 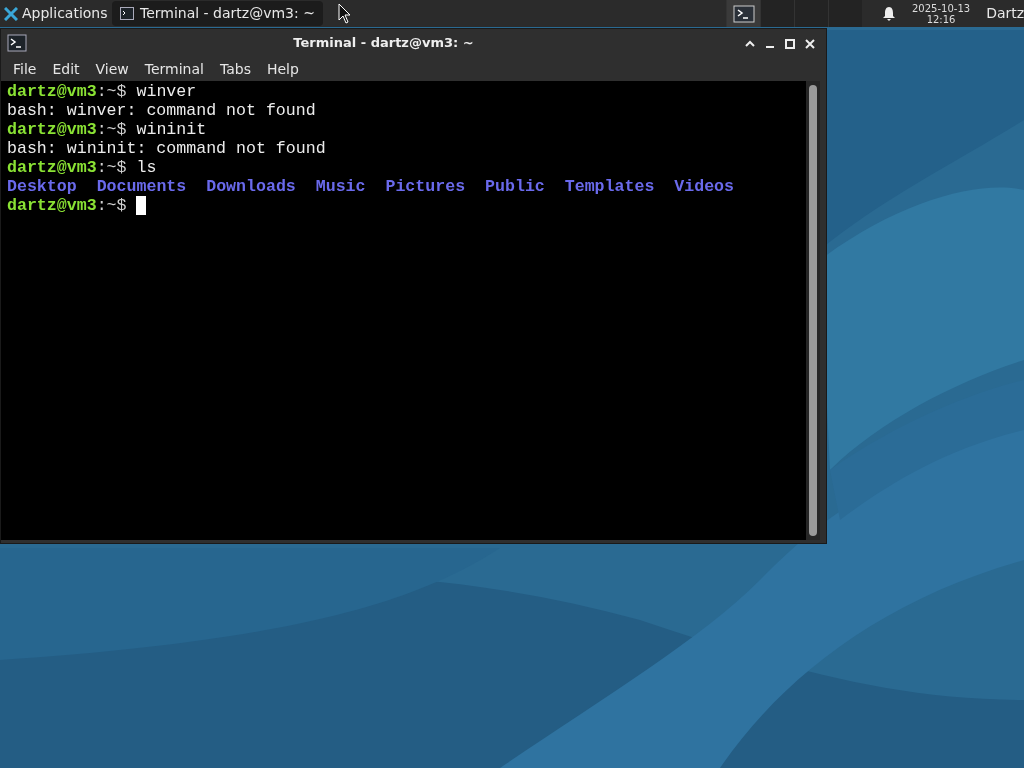 What do you see at coordinates (790, 44) in the screenshot?
I see `maximize-icon` at bounding box center [790, 44].